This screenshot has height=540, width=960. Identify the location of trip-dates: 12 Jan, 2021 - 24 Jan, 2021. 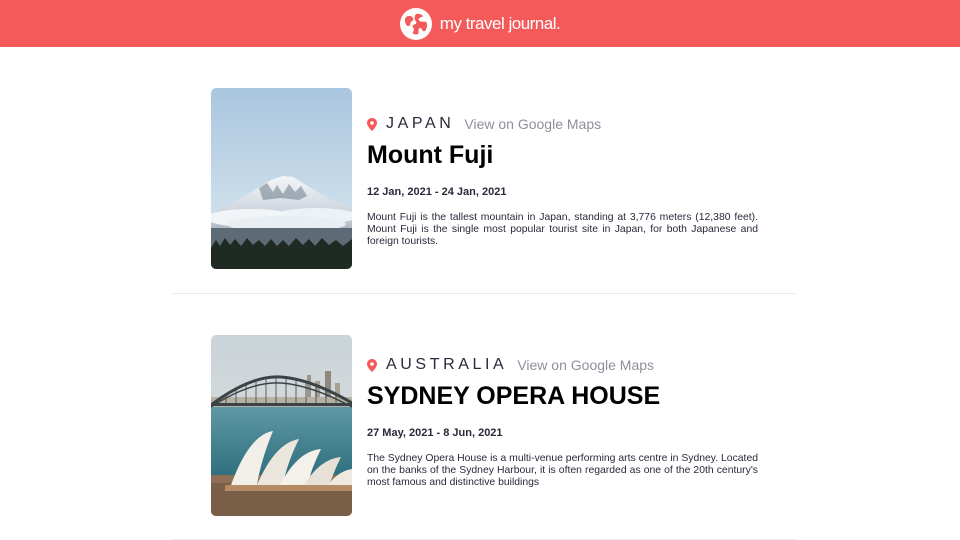
(437, 192).